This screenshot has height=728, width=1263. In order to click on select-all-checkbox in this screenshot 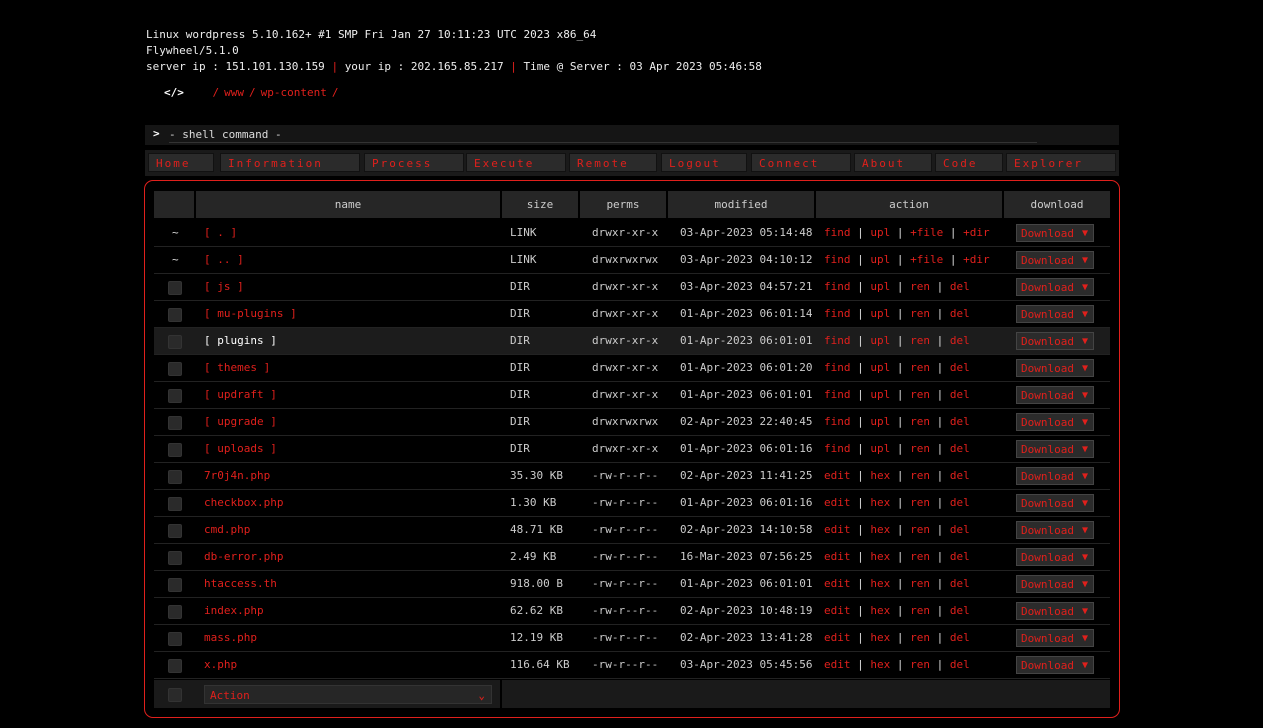, I will do `click(175, 695)`.